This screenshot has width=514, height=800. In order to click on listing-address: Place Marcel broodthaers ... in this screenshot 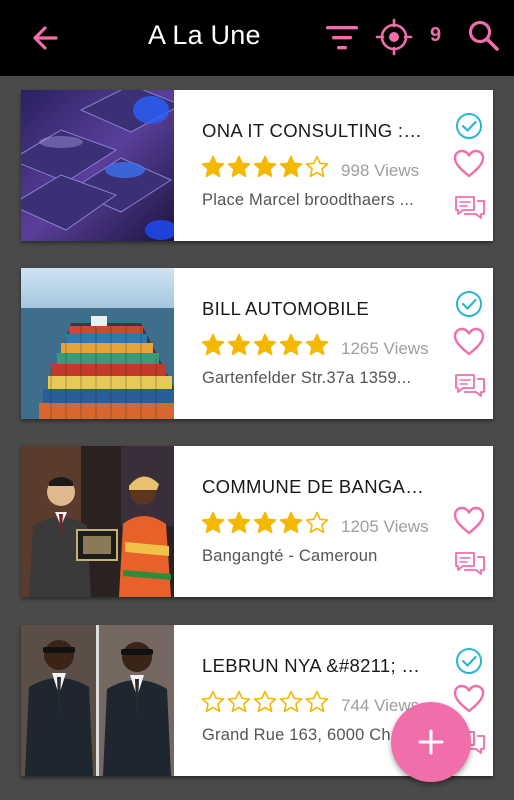, I will do `click(308, 200)`.